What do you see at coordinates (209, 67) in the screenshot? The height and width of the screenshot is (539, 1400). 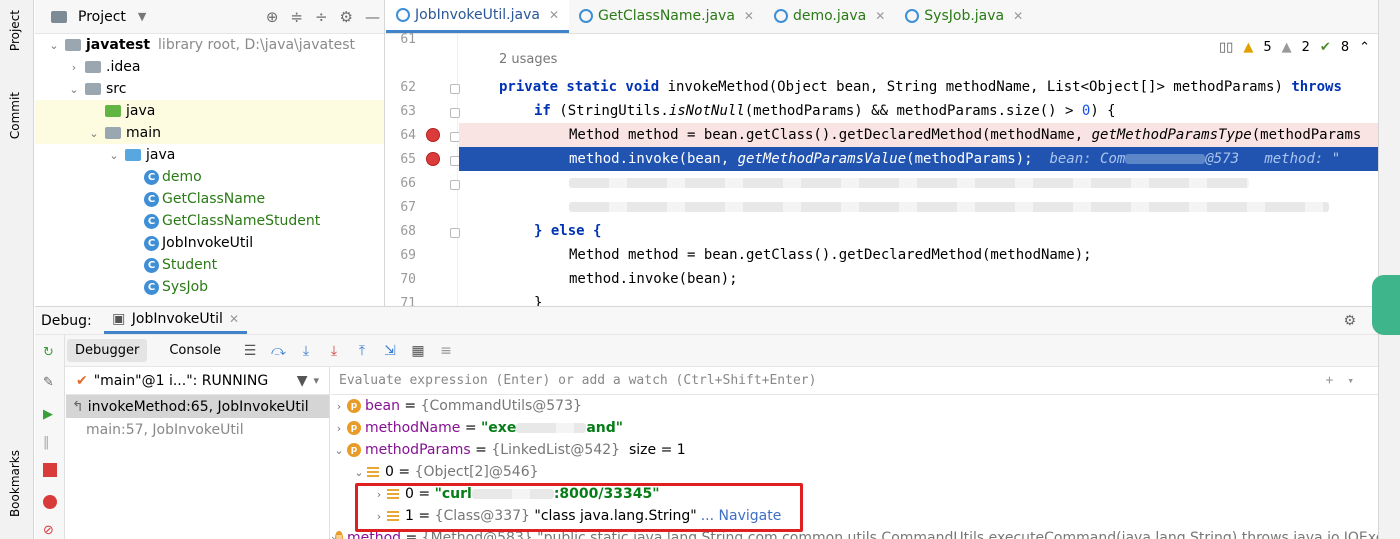 I see `tree-item: › .idea` at bounding box center [209, 67].